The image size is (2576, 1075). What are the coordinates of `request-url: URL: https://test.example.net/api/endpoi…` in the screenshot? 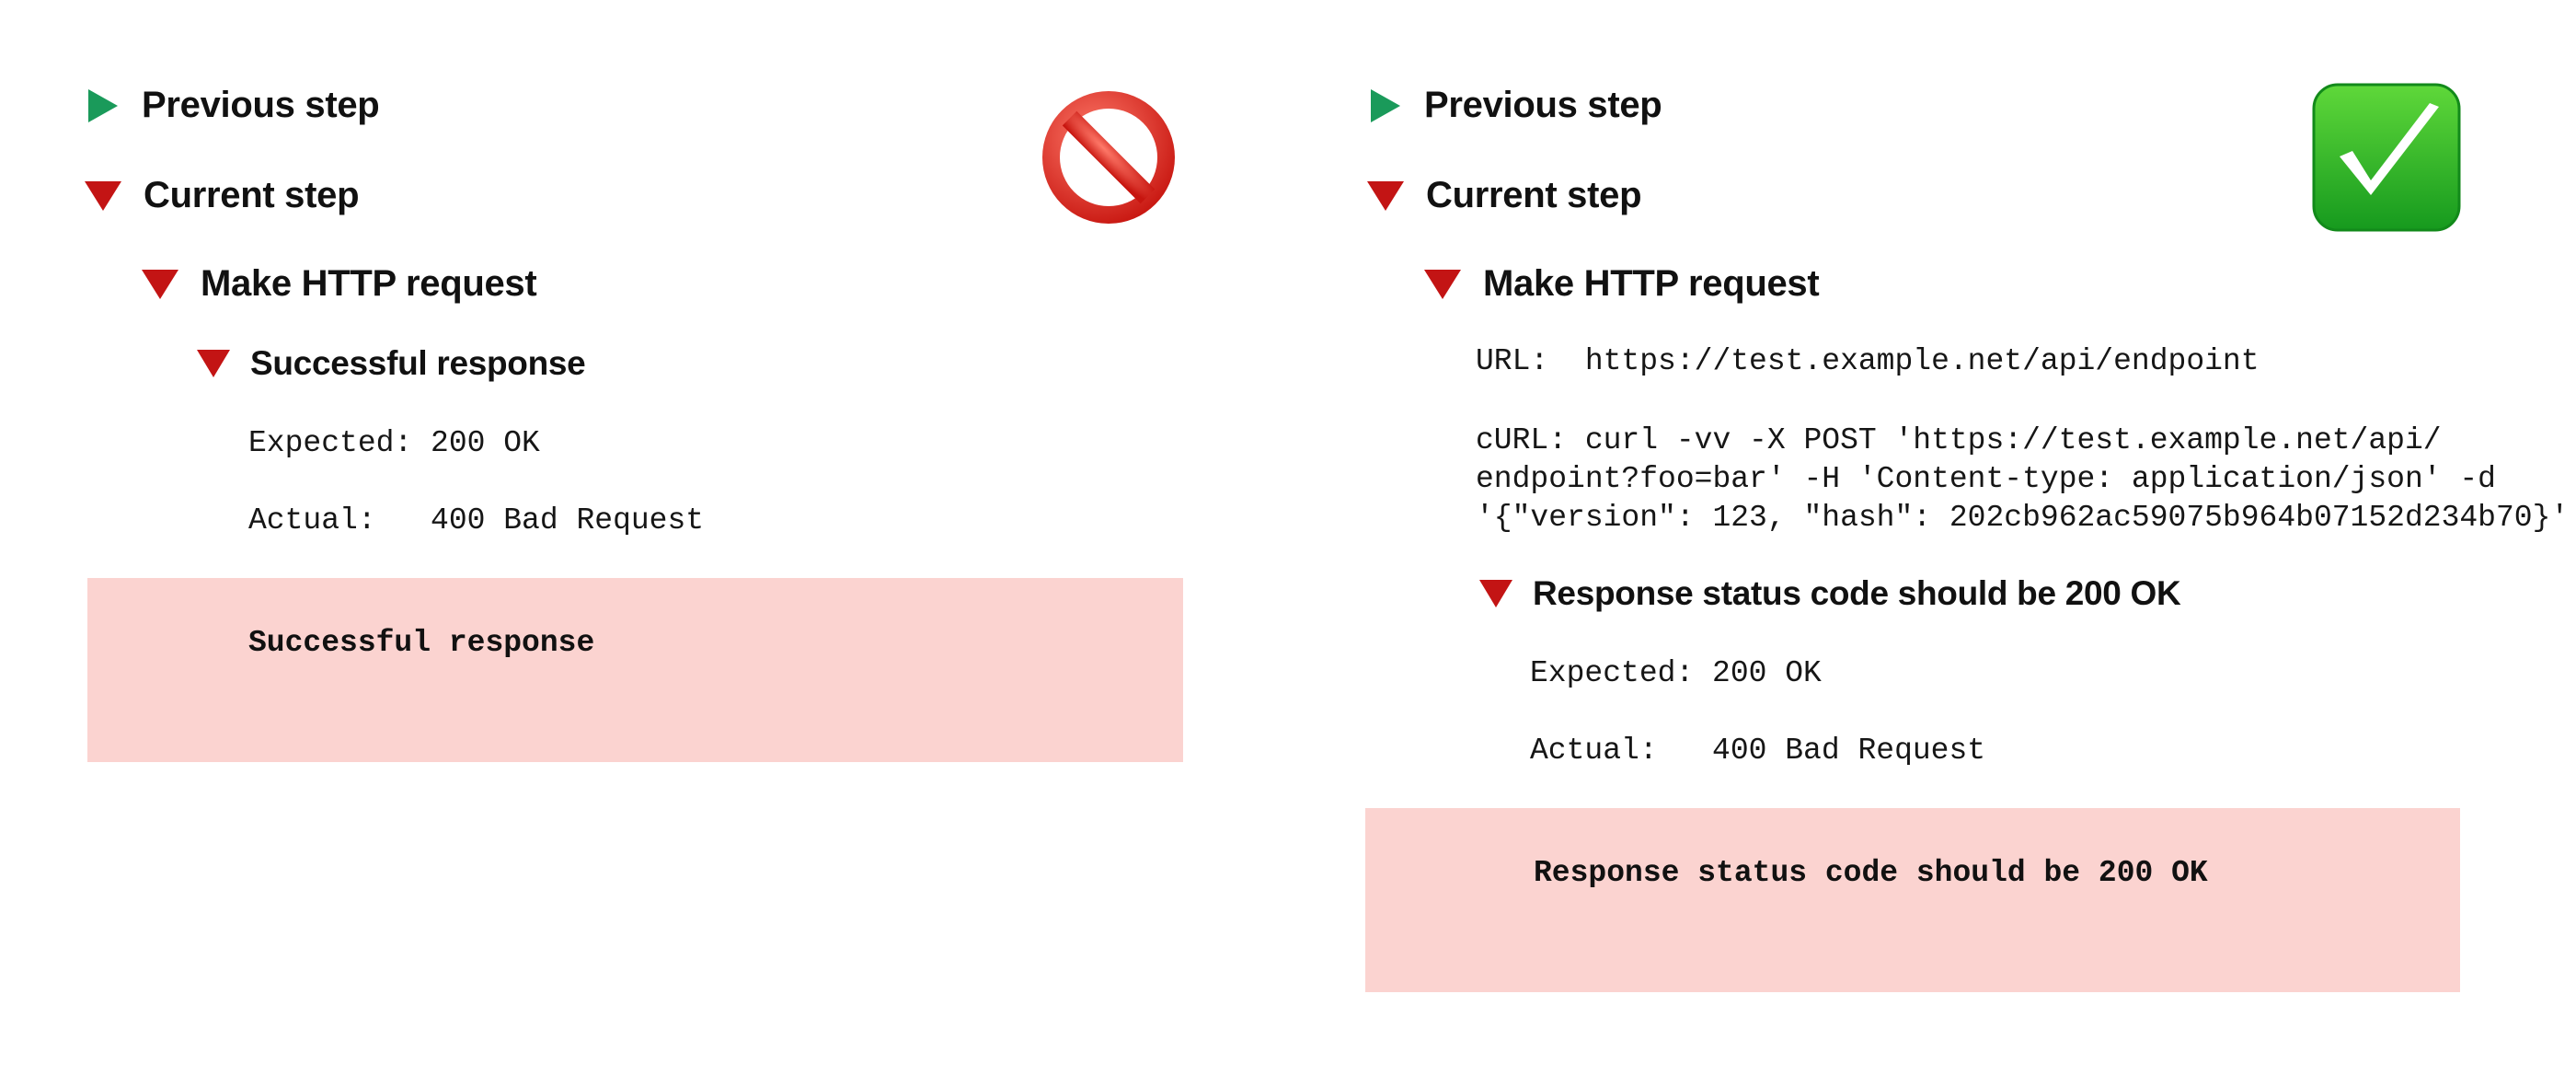 It's located at (1868, 361).